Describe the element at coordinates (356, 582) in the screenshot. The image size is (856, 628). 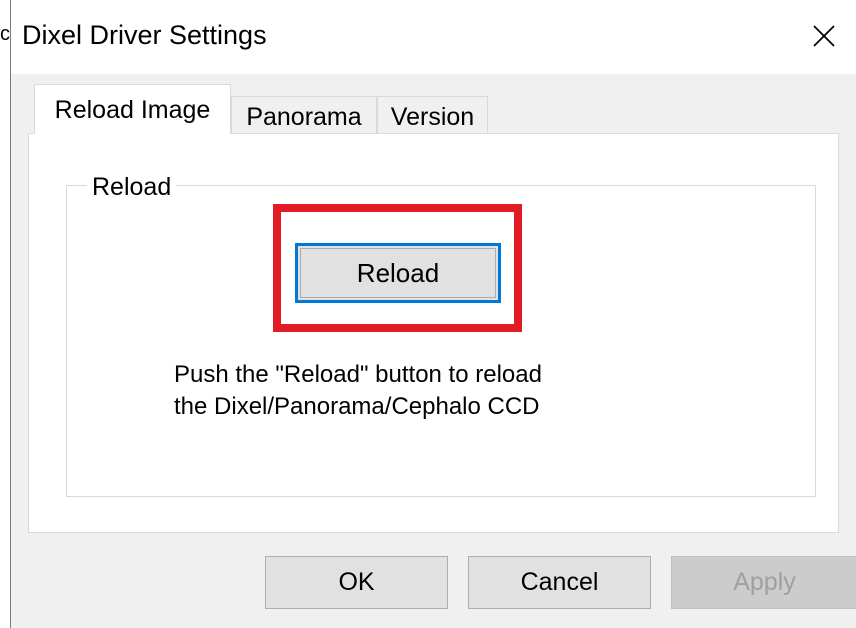
I see `ok-button: OK` at that location.